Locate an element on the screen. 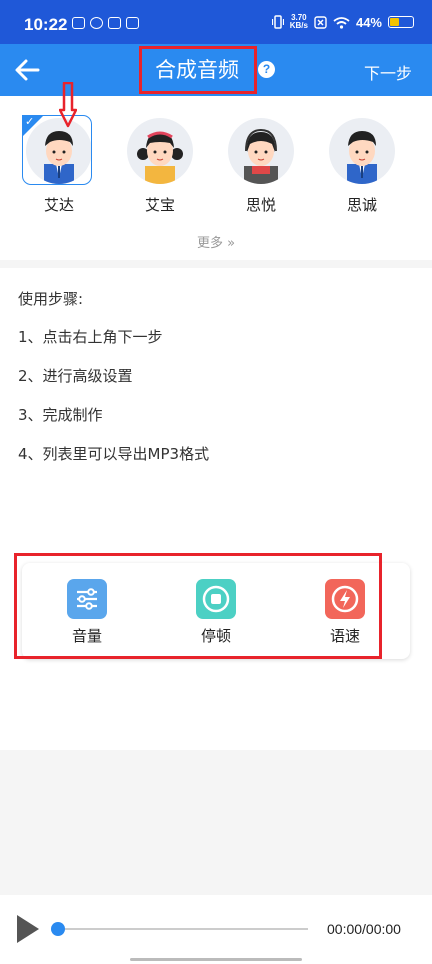  annotation-arrow-icon is located at coordinates (68, 105).